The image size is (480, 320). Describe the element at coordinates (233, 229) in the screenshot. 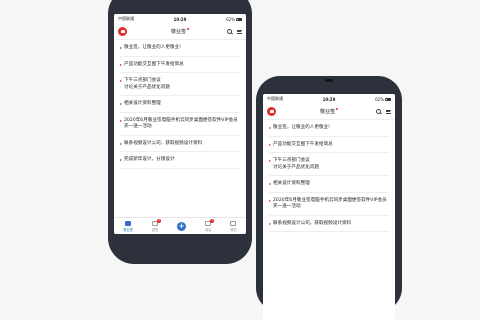

I see `tab-label: 我的` at that location.